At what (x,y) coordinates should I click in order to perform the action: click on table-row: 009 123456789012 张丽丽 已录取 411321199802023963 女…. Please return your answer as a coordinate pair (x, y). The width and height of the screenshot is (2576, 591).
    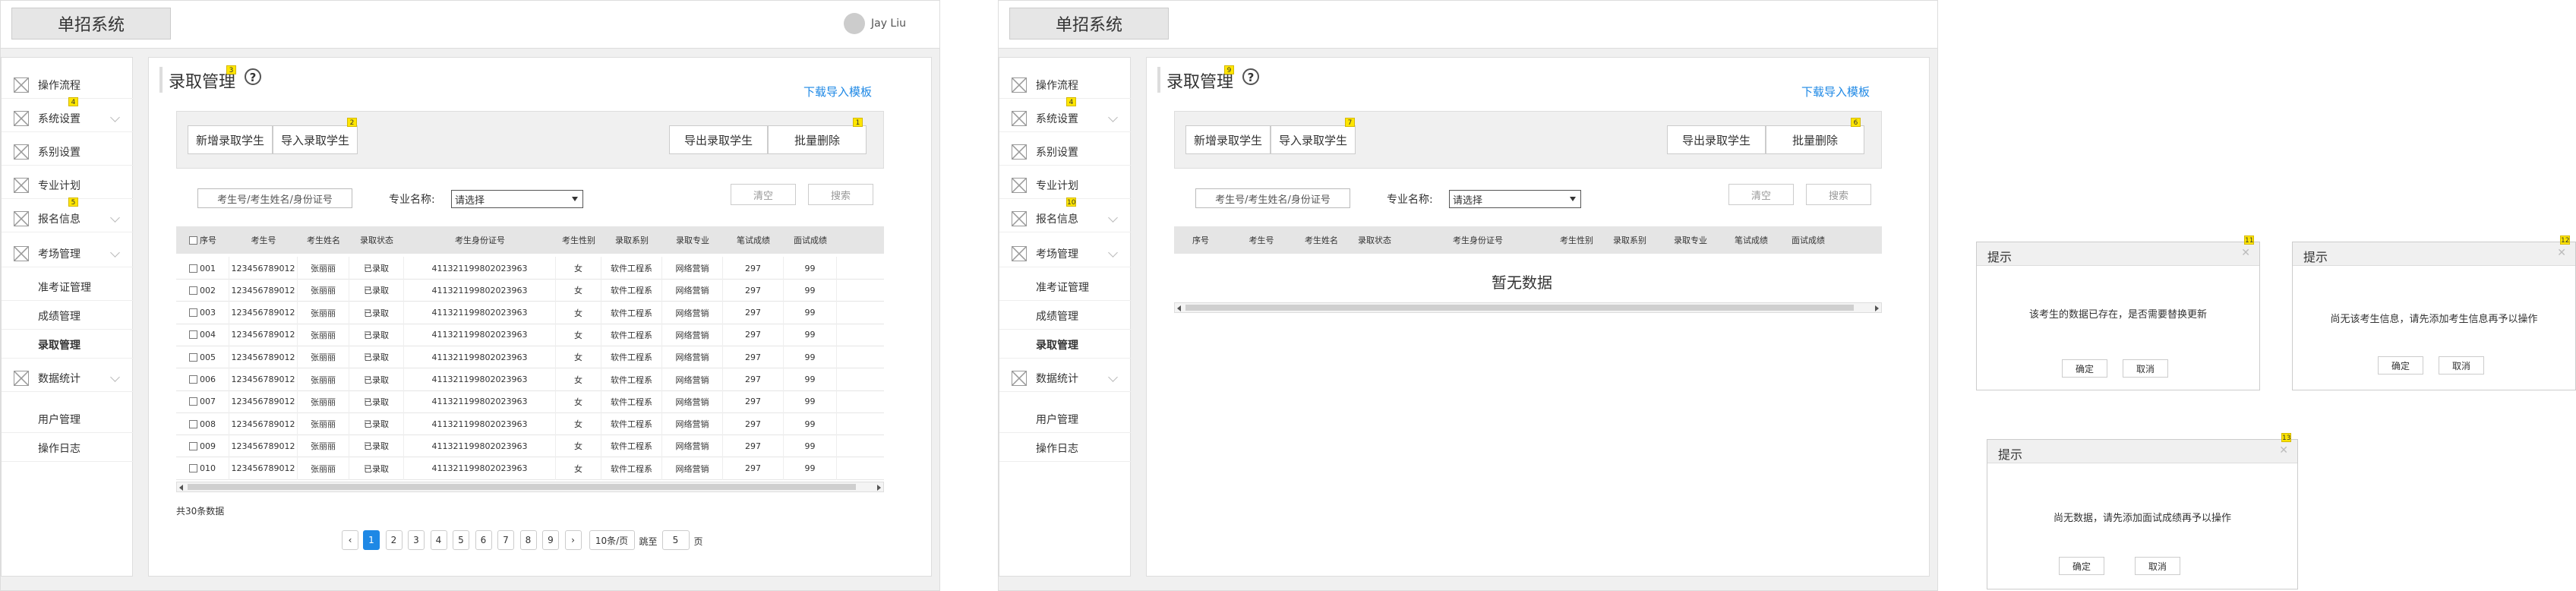
    Looking at the image, I should click on (530, 446).